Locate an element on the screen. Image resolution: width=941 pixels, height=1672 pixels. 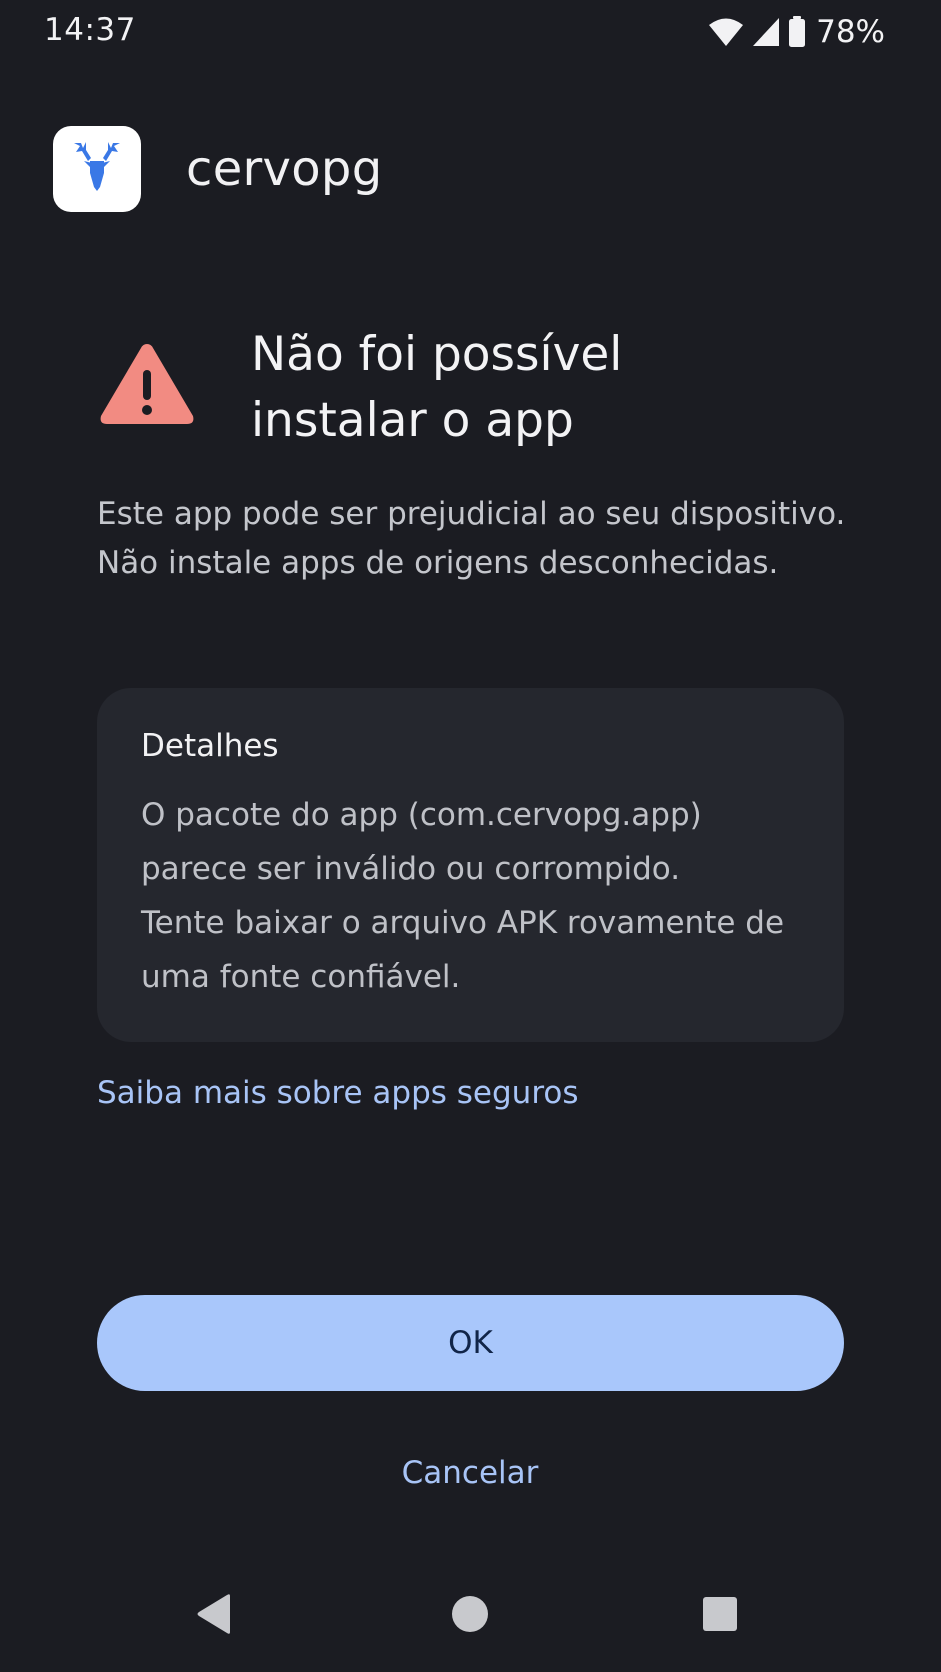
back-icon is located at coordinates (214, 1616).